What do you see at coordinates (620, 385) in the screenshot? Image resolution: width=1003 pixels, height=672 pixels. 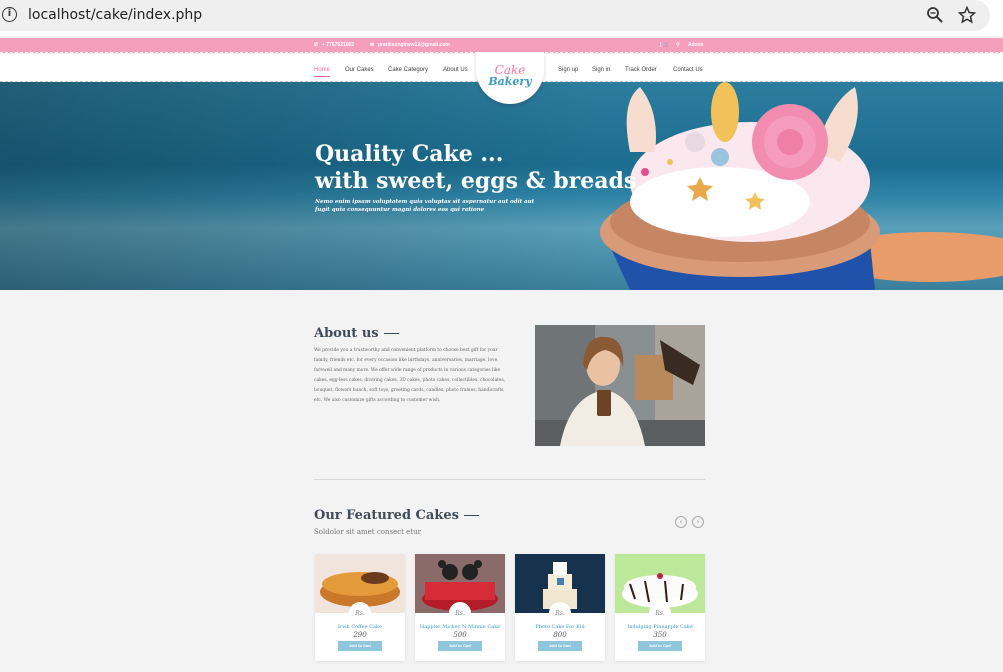 I see `about-photo` at bounding box center [620, 385].